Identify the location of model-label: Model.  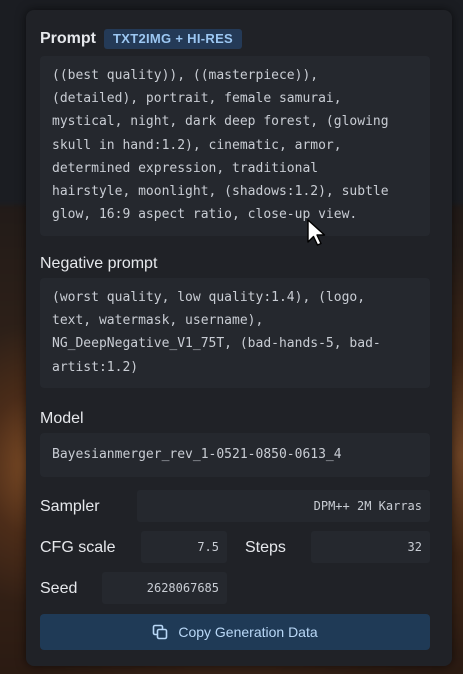
(62, 418).